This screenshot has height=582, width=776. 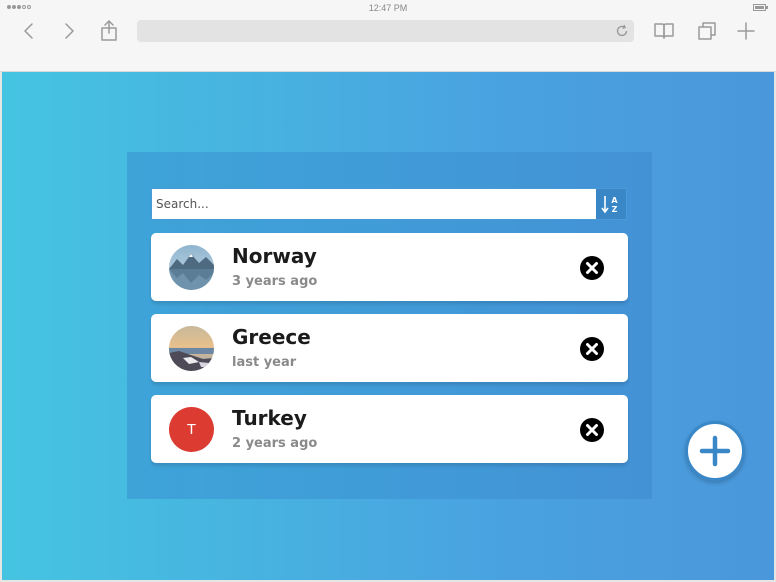 What do you see at coordinates (373, 204) in the screenshot?
I see `search-input` at bounding box center [373, 204].